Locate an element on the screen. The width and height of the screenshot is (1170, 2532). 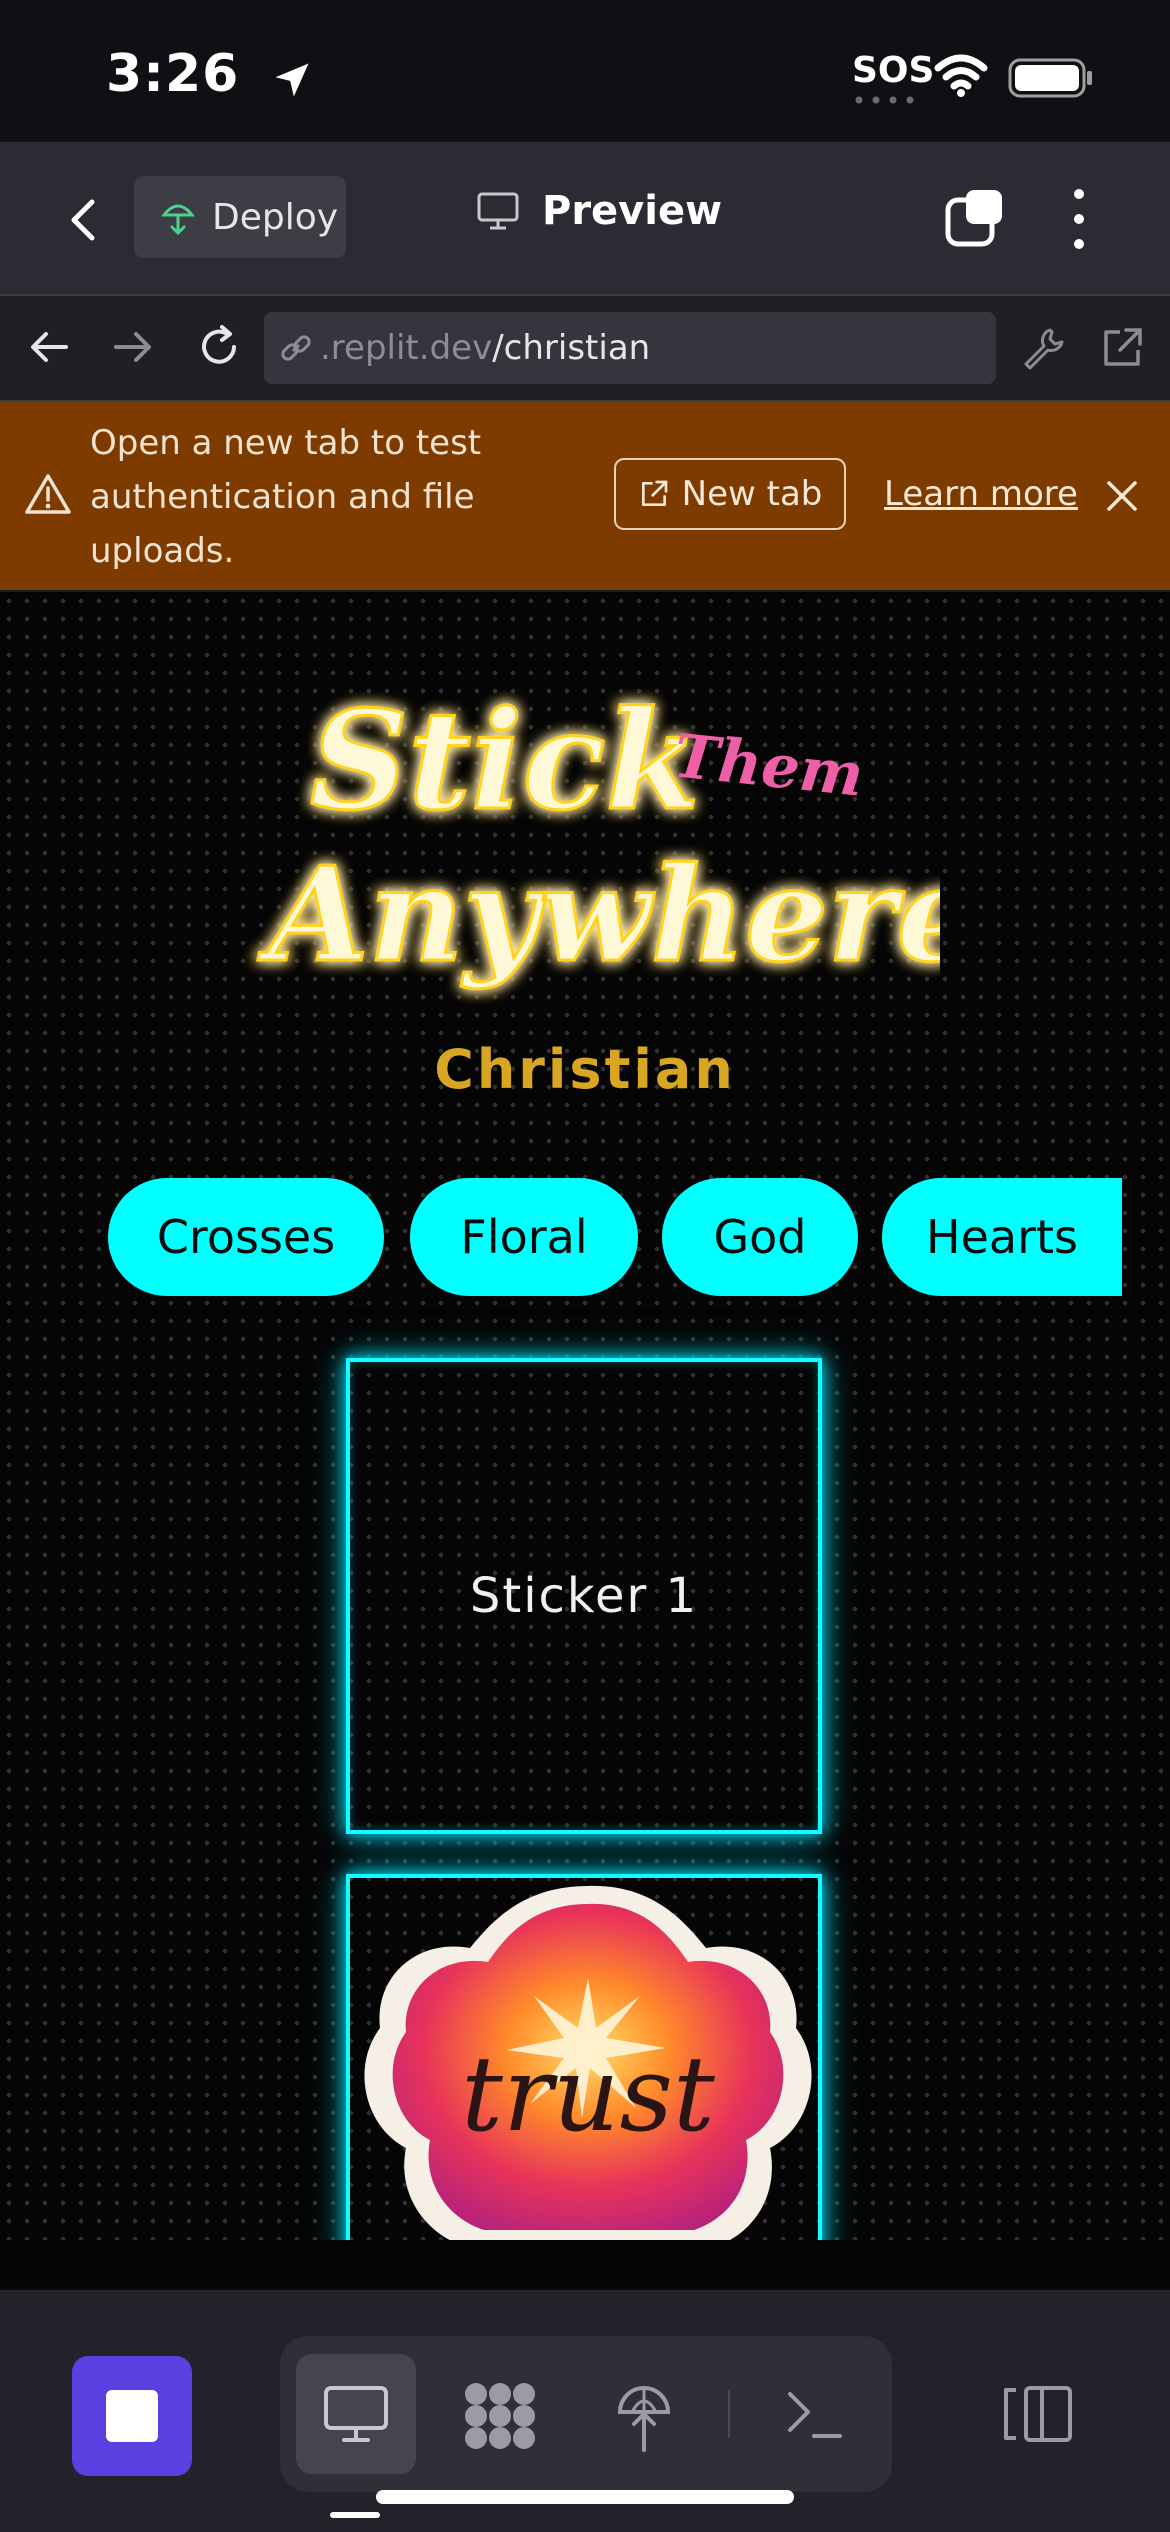
sticker-art-text: trust is located at coordinates (588, 2094).